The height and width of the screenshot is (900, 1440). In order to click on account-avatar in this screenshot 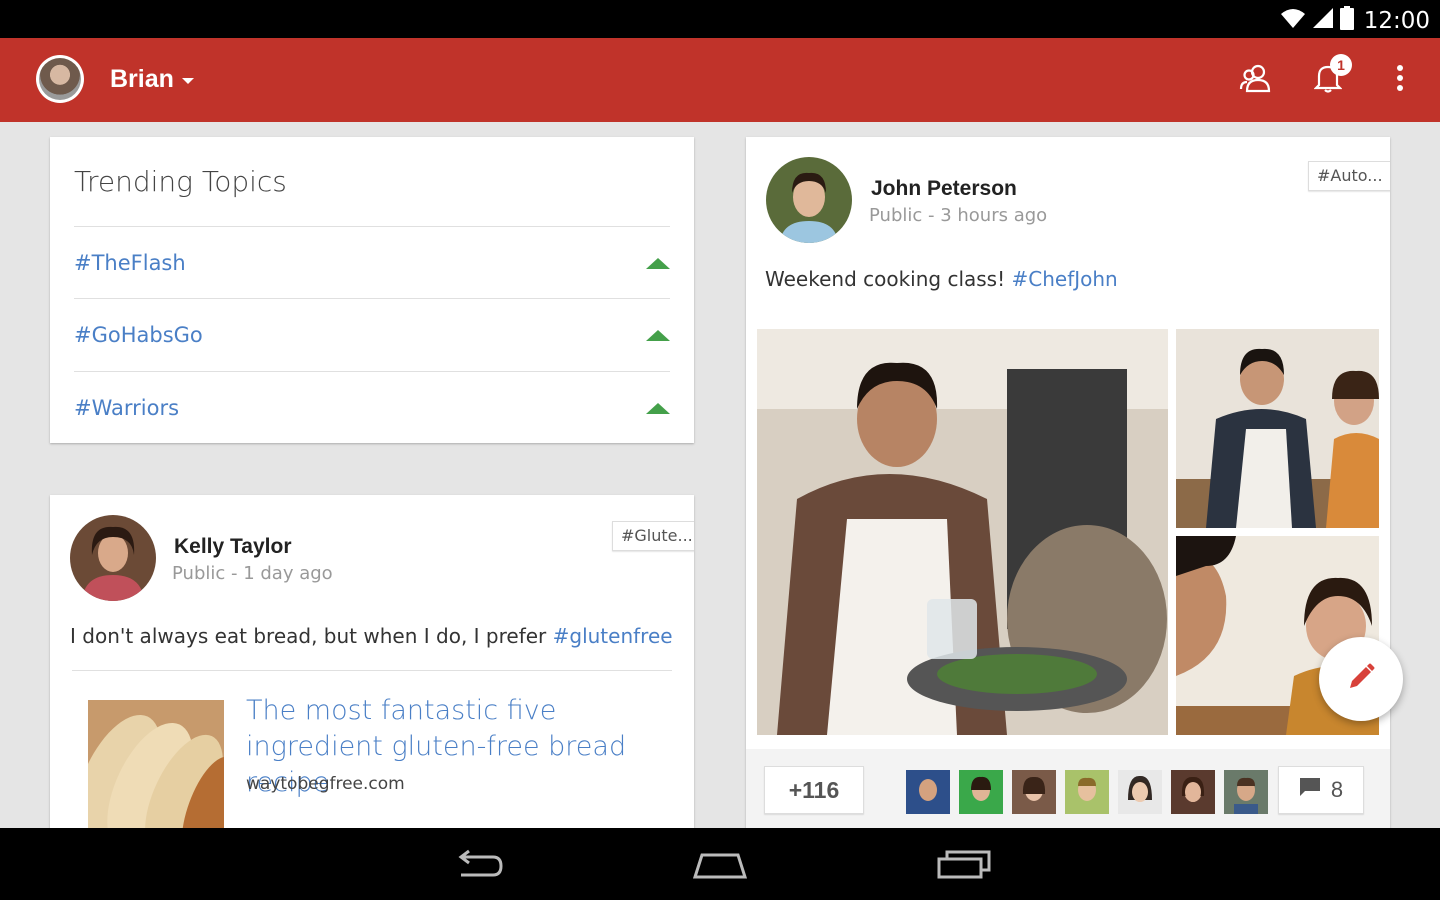, I will do `click(60, 79)`.